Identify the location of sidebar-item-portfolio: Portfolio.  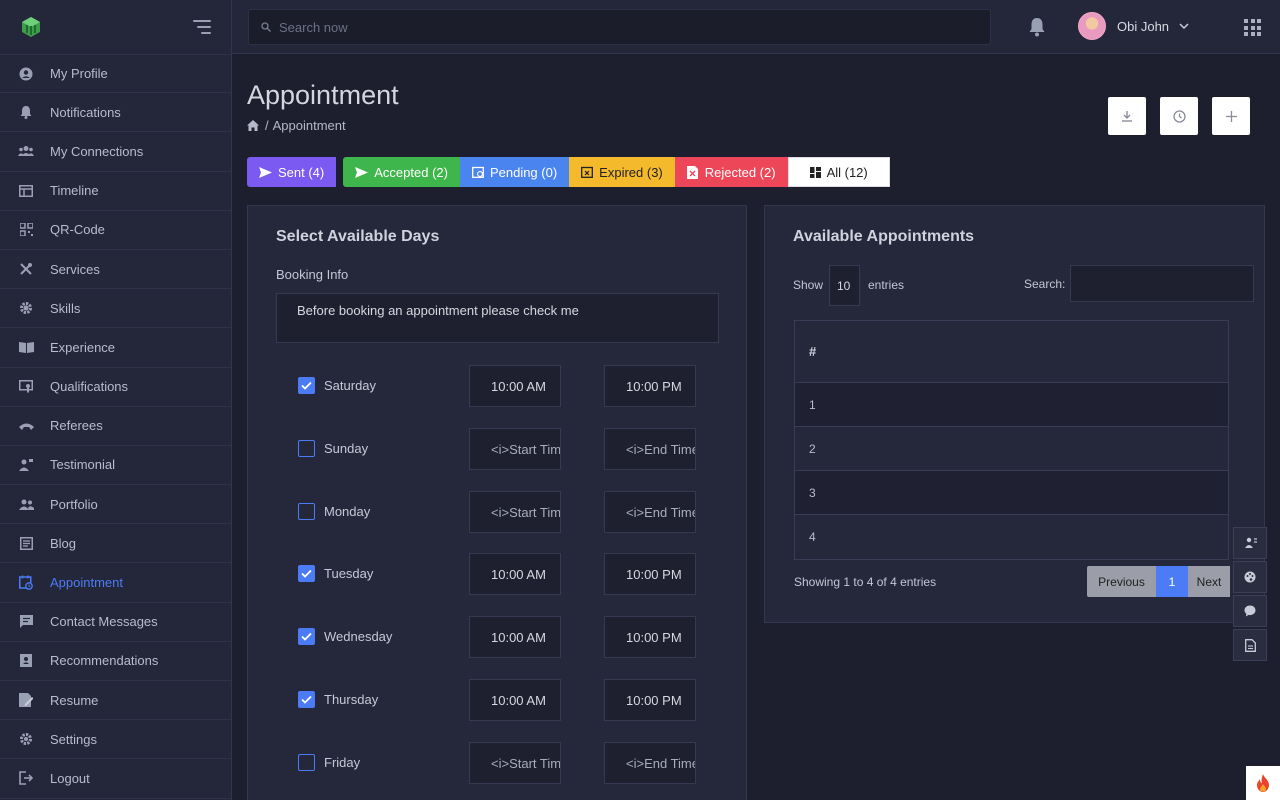
(115, 505).